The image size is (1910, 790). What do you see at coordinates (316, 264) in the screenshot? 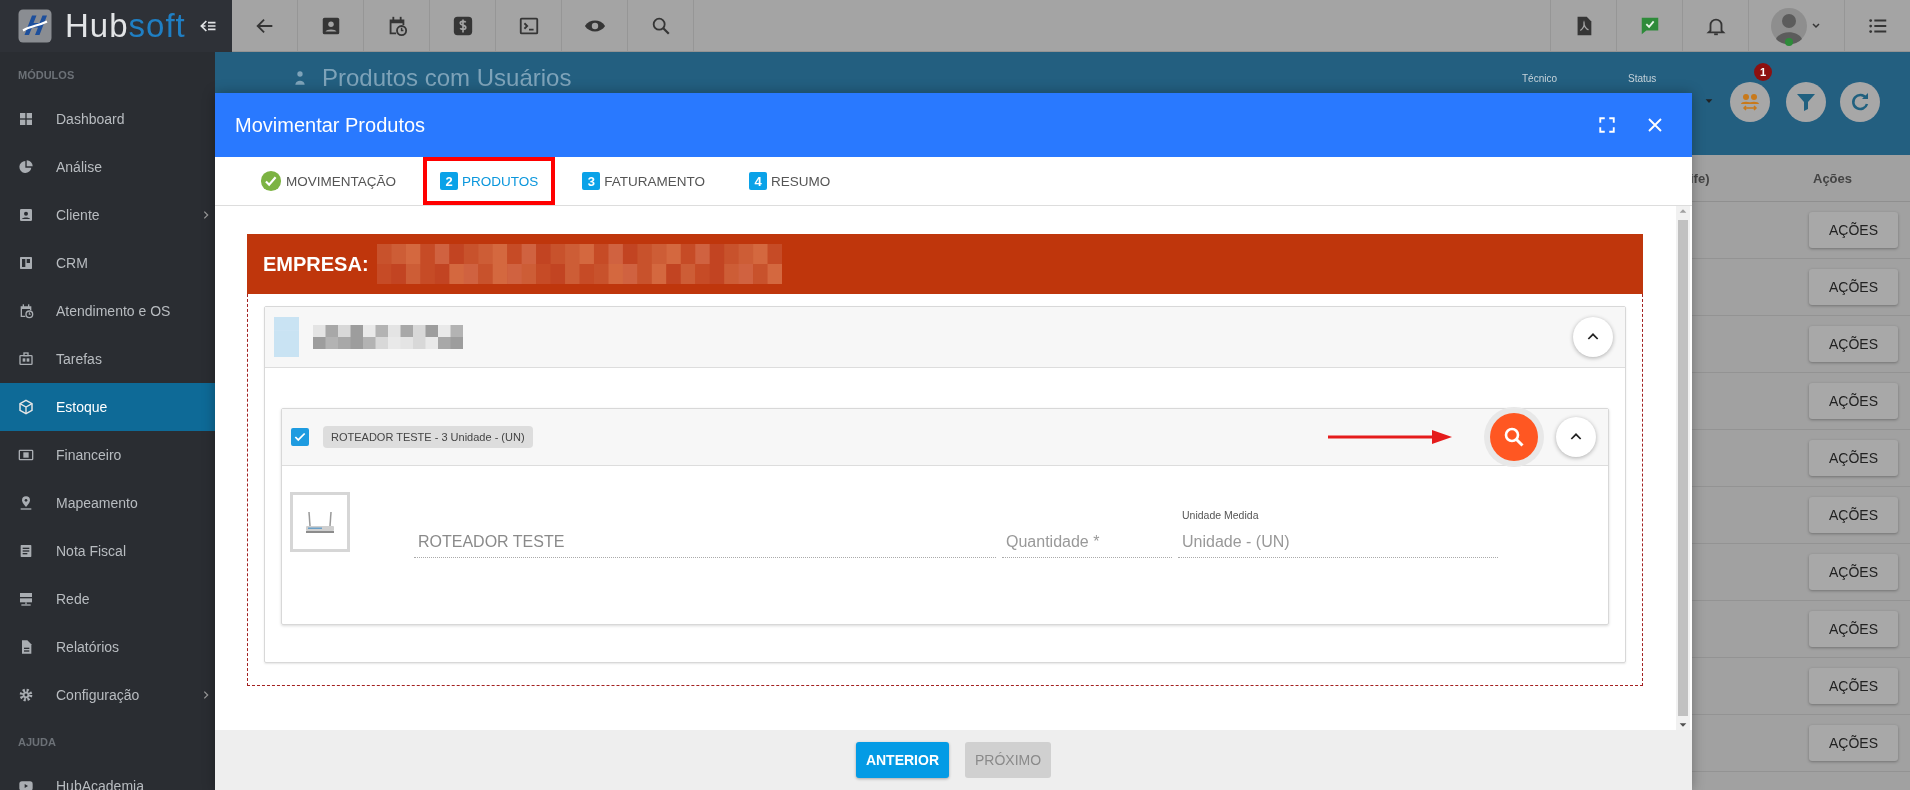
I see `company-label: EMPRESA:` at bounding box center [316, 264].